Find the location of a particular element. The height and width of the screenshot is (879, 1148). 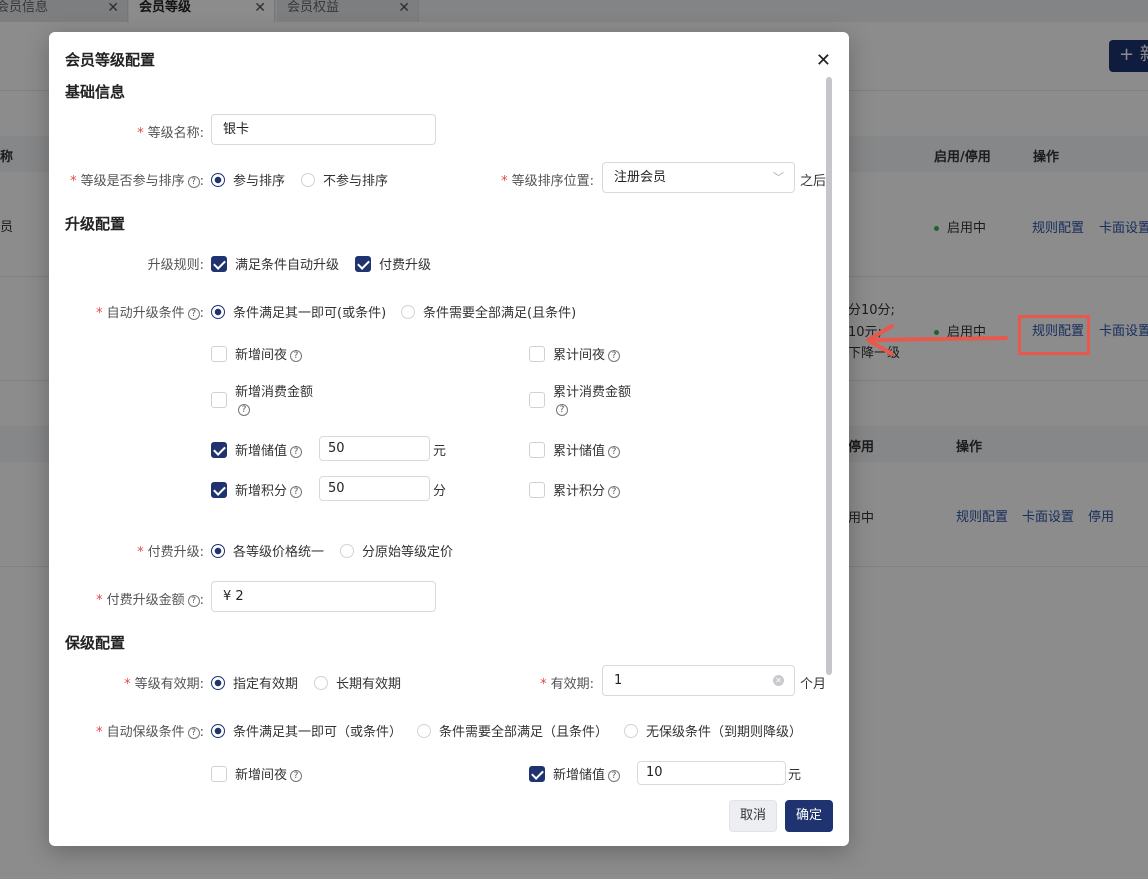

radio-price-by-level: 分原始等级定价 is located at coordinates (396, 550).